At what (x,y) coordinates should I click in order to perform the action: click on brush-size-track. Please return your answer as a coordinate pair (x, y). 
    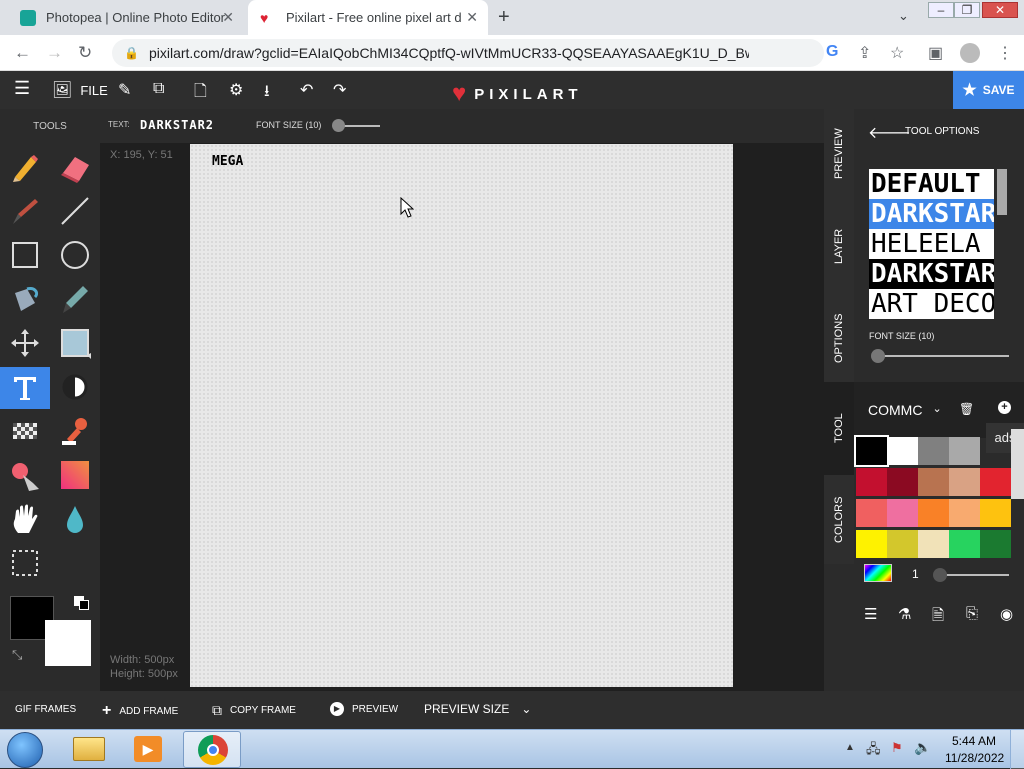
    Looking at the image, I should click on (974, 575).